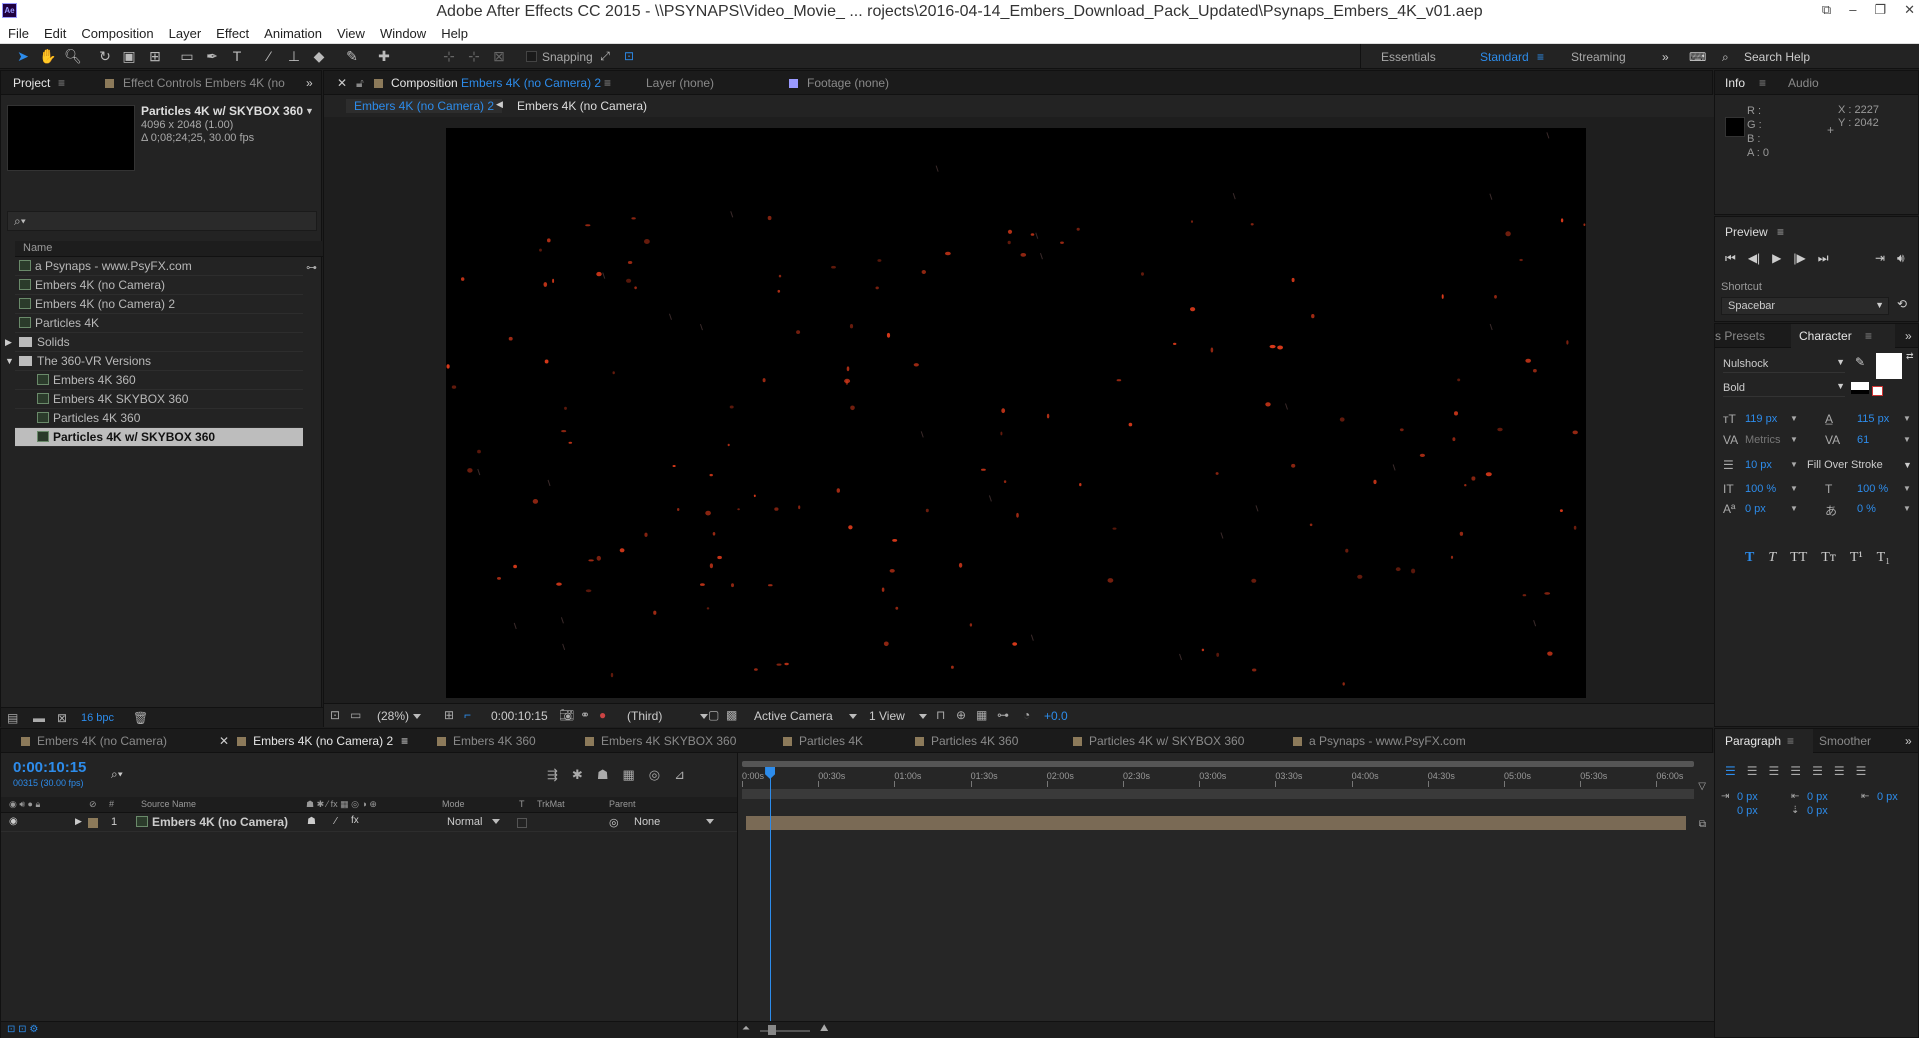 This screenshot has height=1038, width=1919. Describe the element at coordinates (1839, 771) in the screenshot. I see `justify-right-icon: ☰` at that location.